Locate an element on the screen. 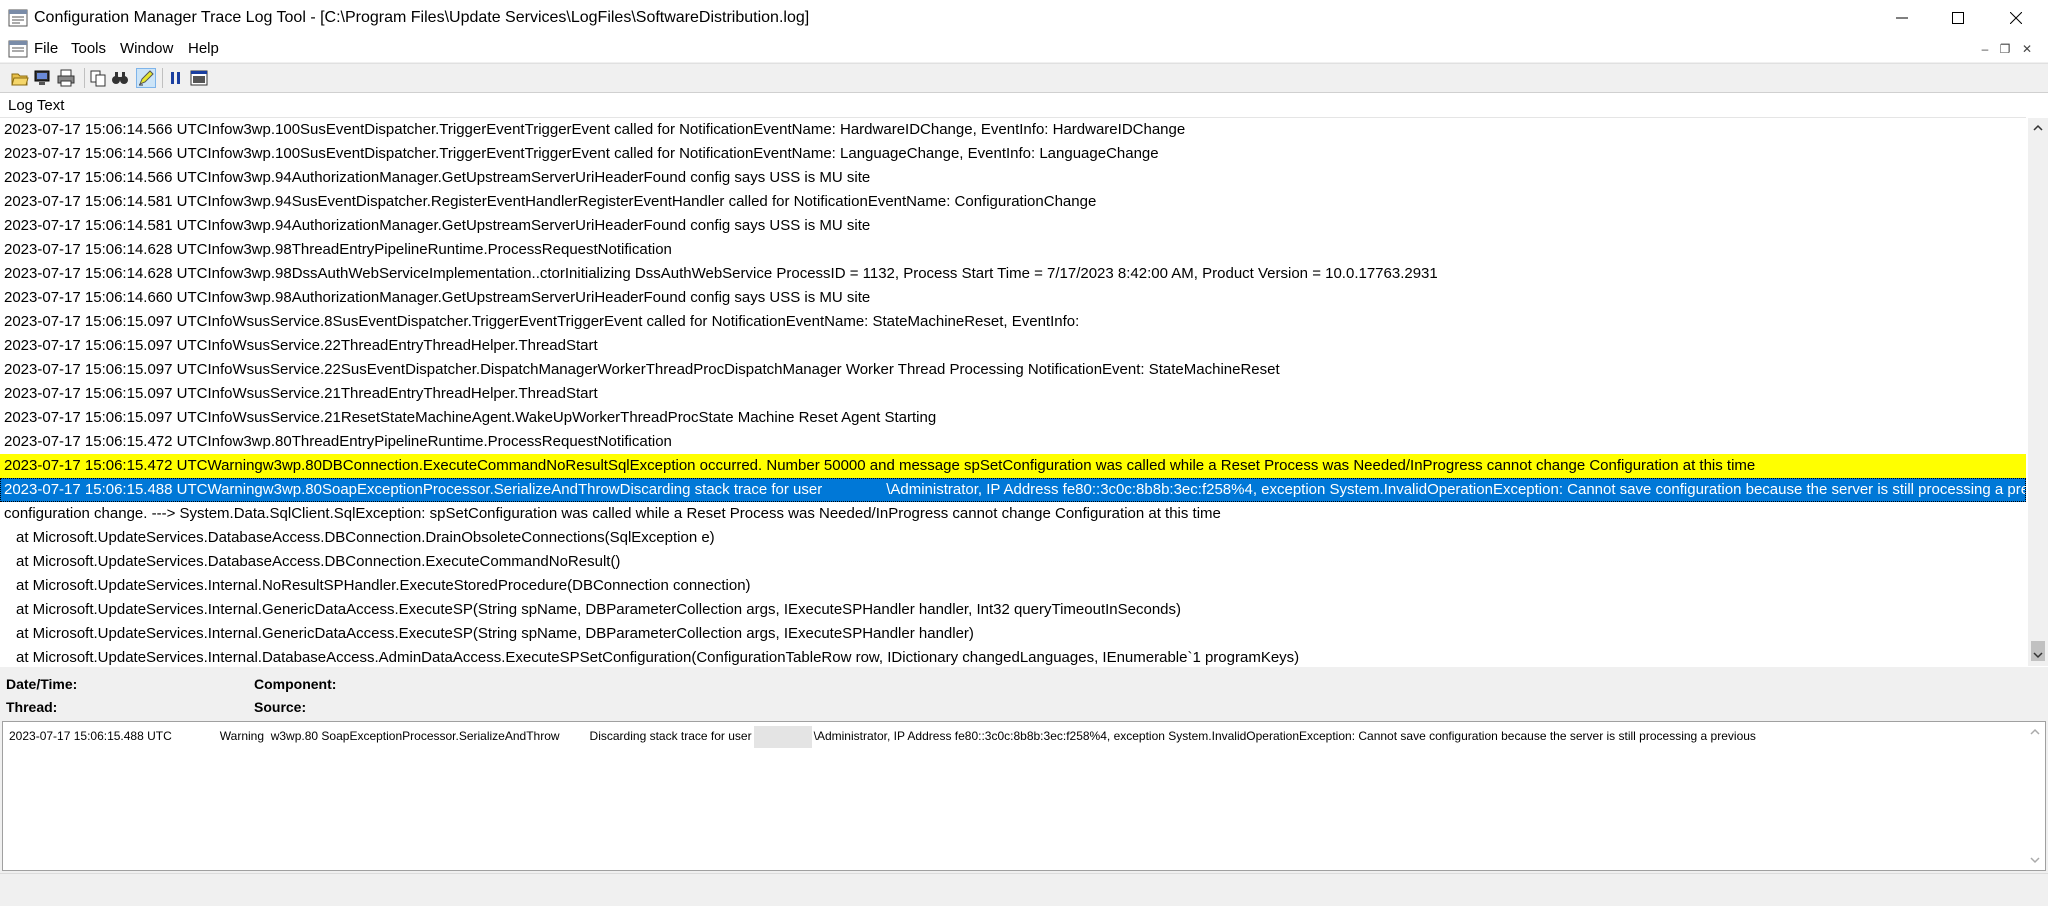  pause-button is located at coordinates (176, 78).